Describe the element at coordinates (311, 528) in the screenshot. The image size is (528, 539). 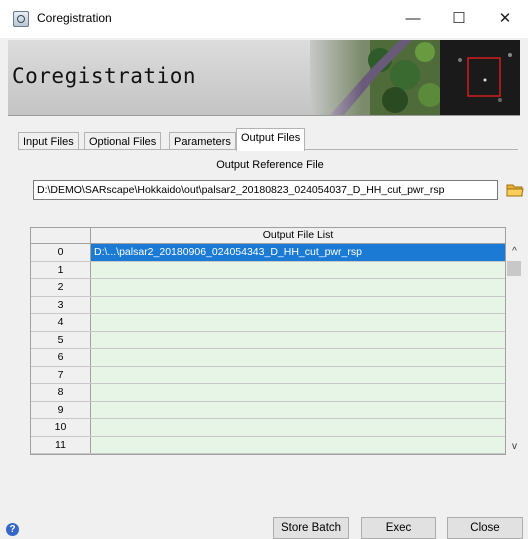
I see `store-batch-button: Store Batch` at that location.